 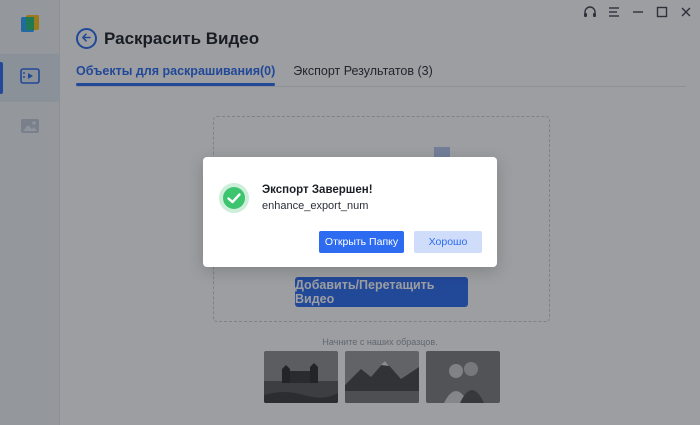 What do you see at coordinates (317, 190) in the screenshot?
I see `dialog-title: Экспорт Завершен!` at bounding box center [317, 190].